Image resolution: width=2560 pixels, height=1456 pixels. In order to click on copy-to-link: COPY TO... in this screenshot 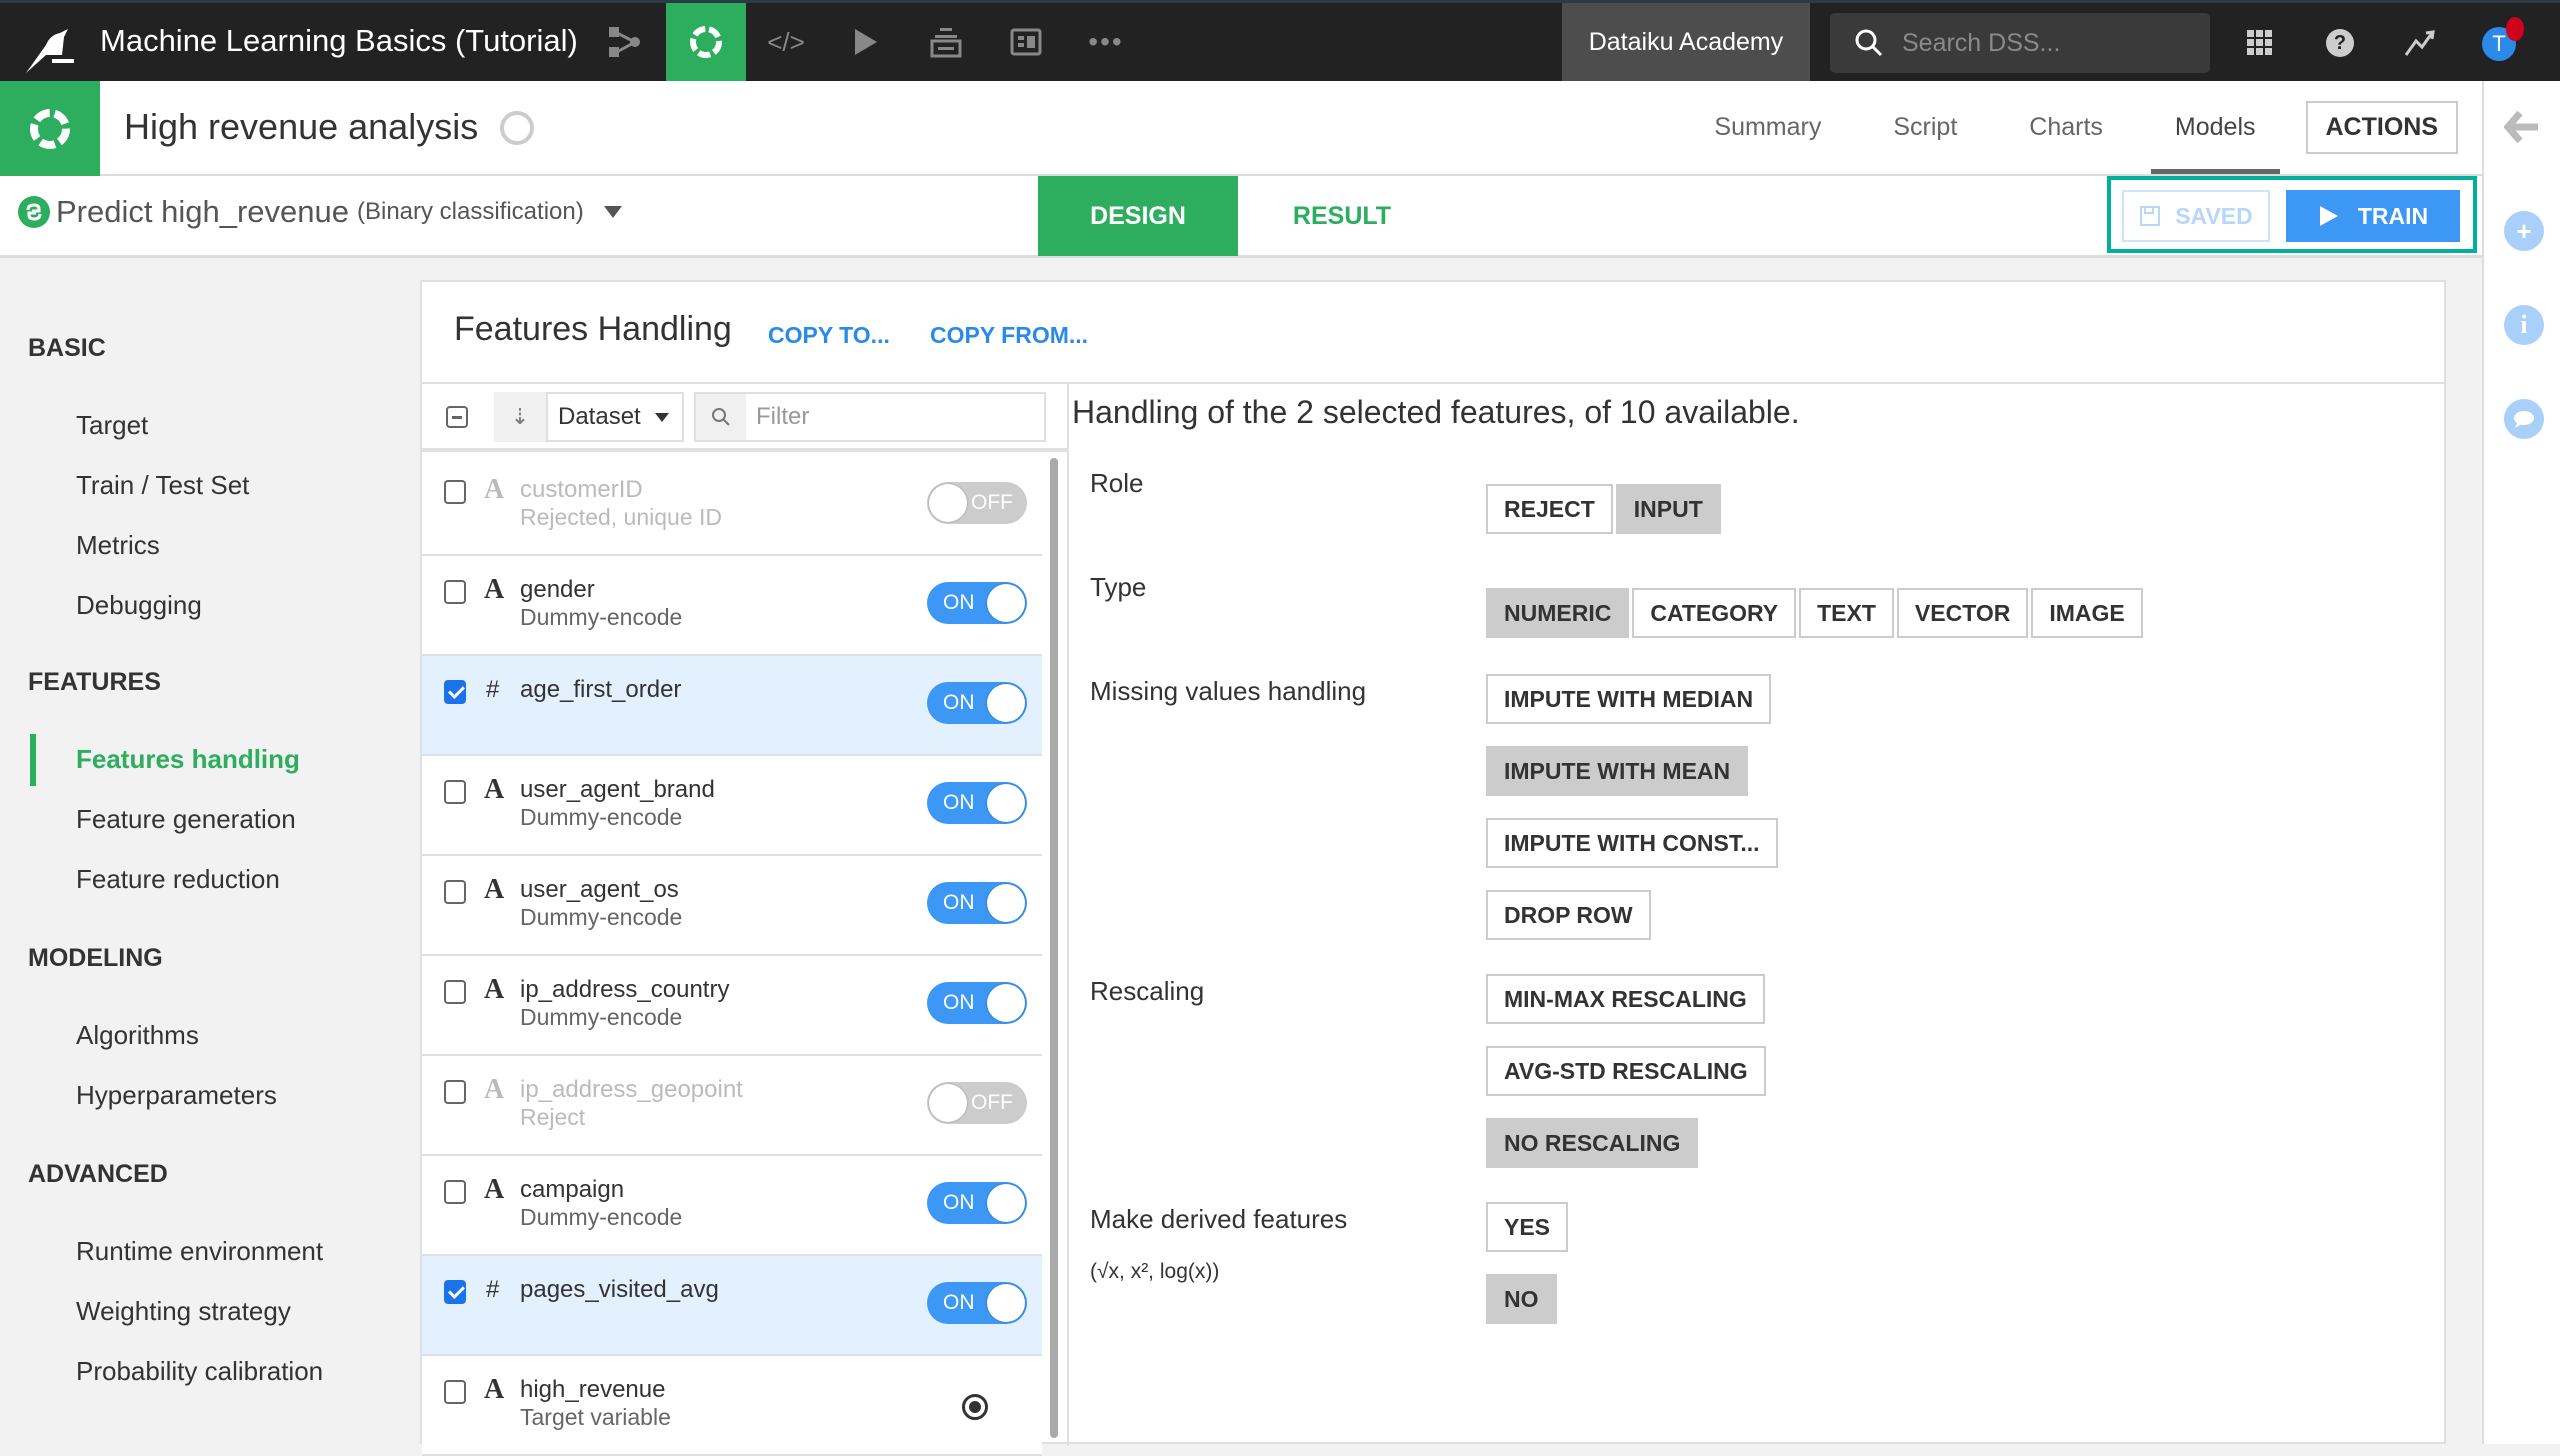, I will do `click(829, 335)`.